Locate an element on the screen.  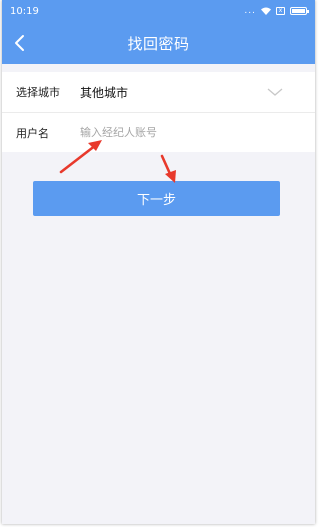
status-bar: 10:19 ... x is located at coordinates (158, 11).